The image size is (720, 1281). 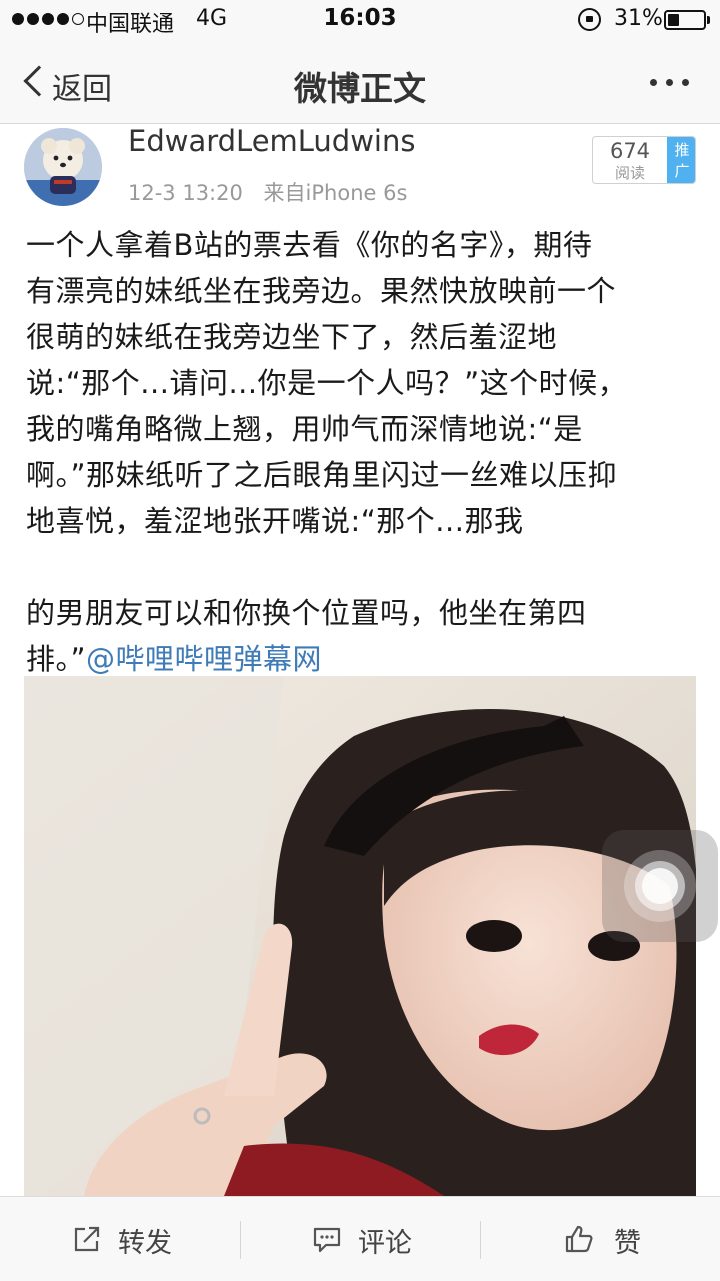 I want to click on battery-tip, so click(x=708, y=20).